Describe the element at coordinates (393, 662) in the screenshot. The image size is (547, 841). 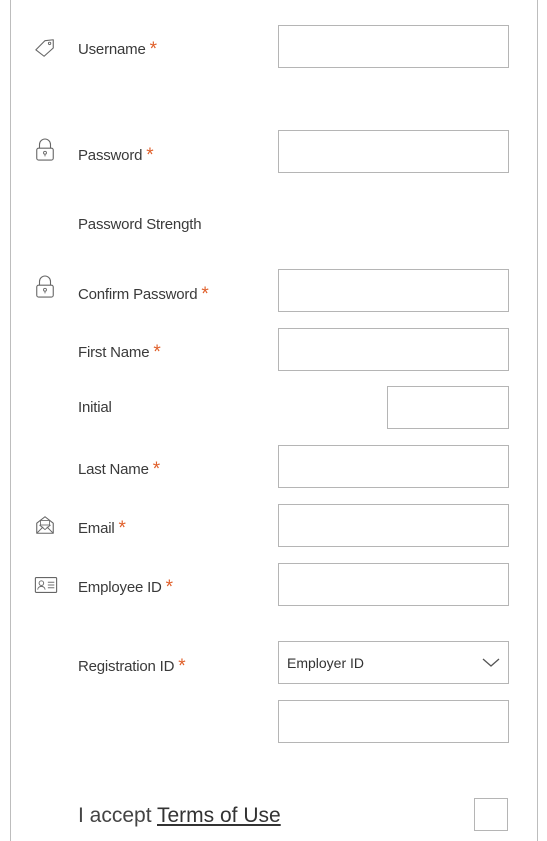
I see `registration-id-select: Employer ID` at that location.